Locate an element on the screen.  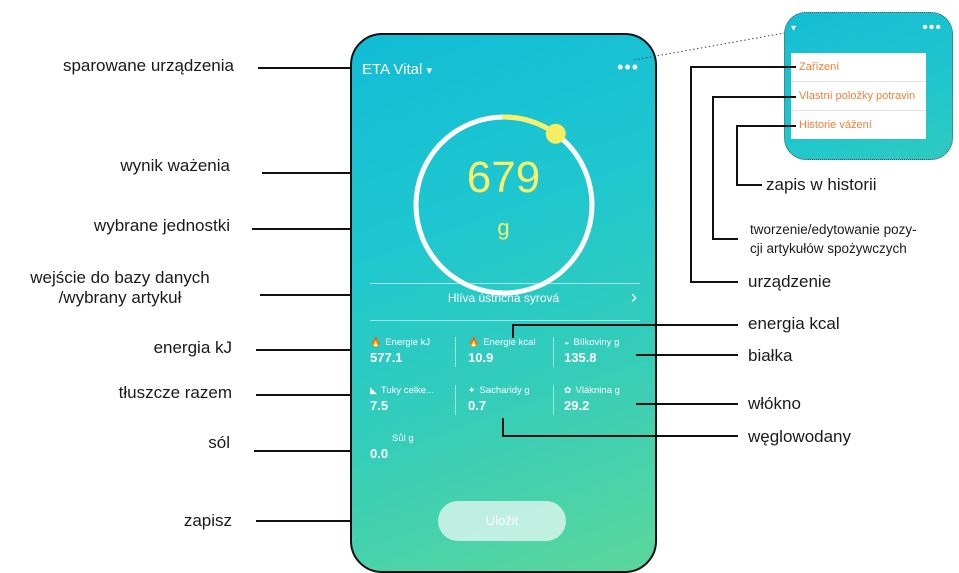
label-history: zapis w historii is located at coordinates (821, 184).